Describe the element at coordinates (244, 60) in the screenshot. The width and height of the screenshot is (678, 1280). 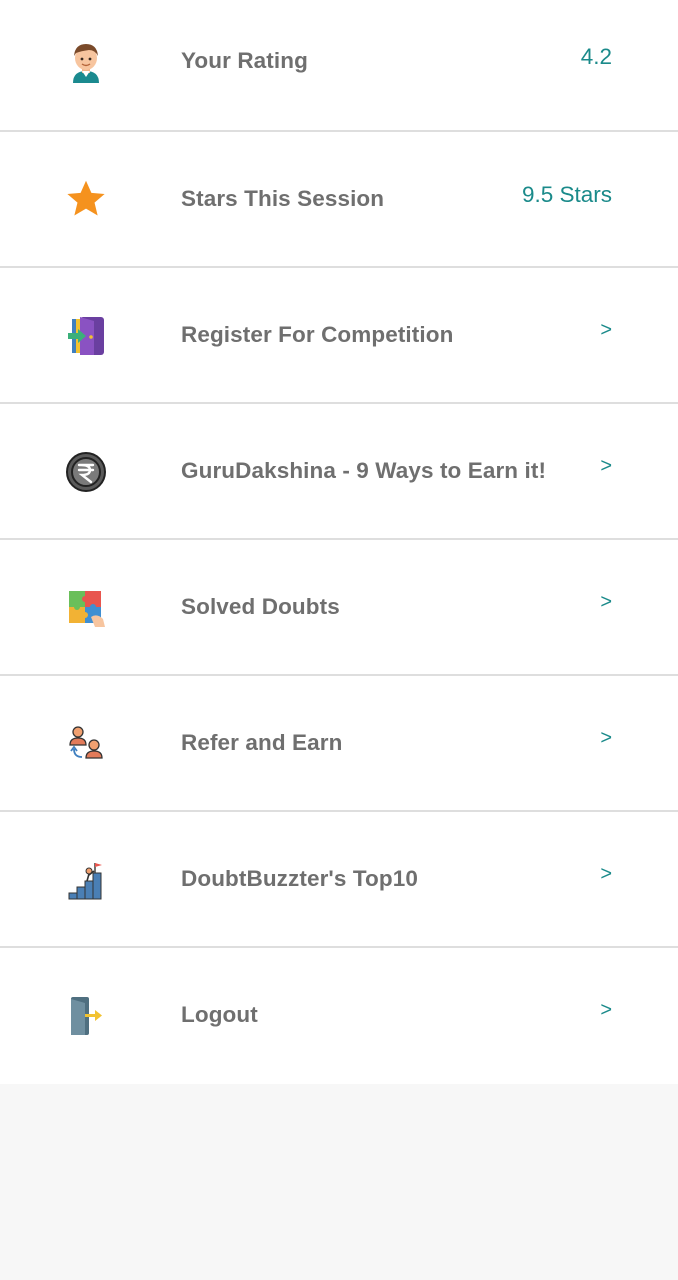
I see `menu-label: Your Rating` at that location.